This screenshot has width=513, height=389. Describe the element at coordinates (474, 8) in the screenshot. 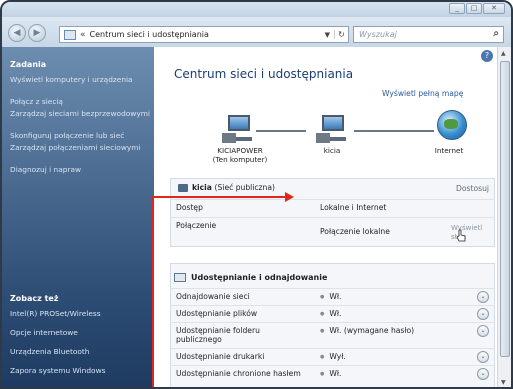

I see `maximize-button: □` at that location.